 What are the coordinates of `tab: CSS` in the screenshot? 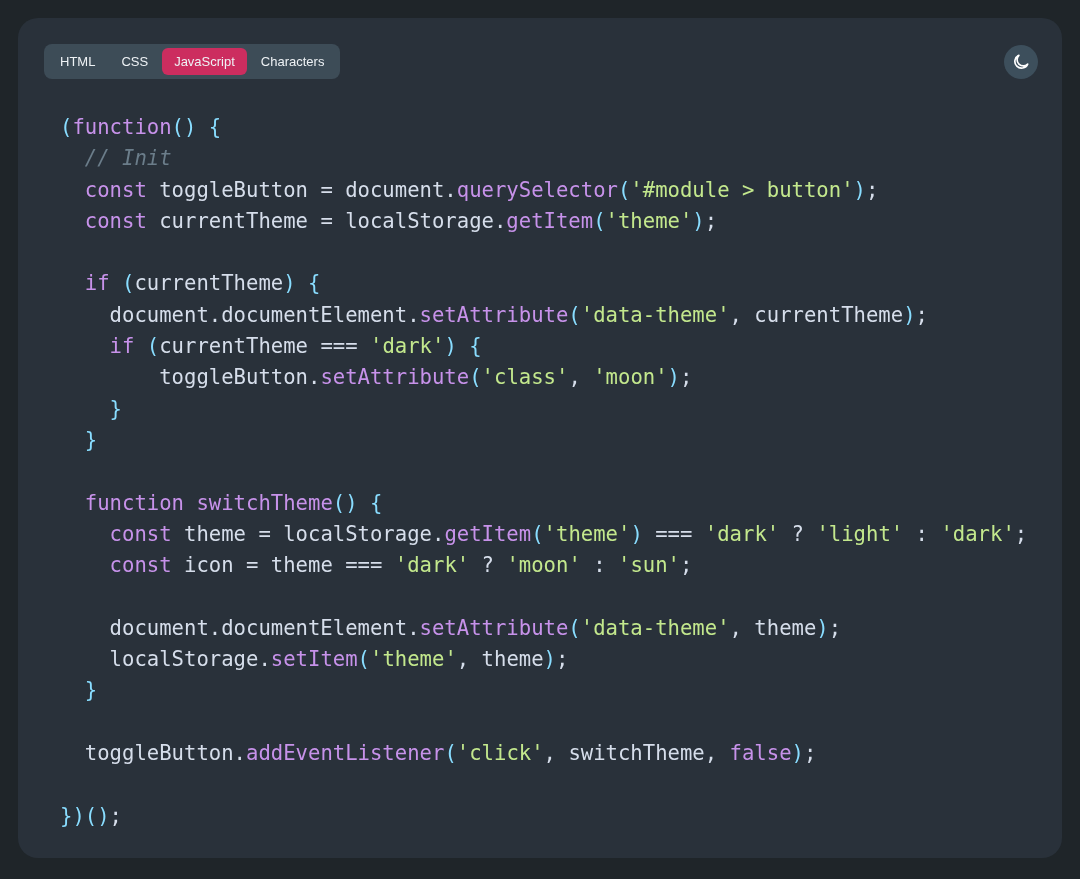 It's located at (135, 61).